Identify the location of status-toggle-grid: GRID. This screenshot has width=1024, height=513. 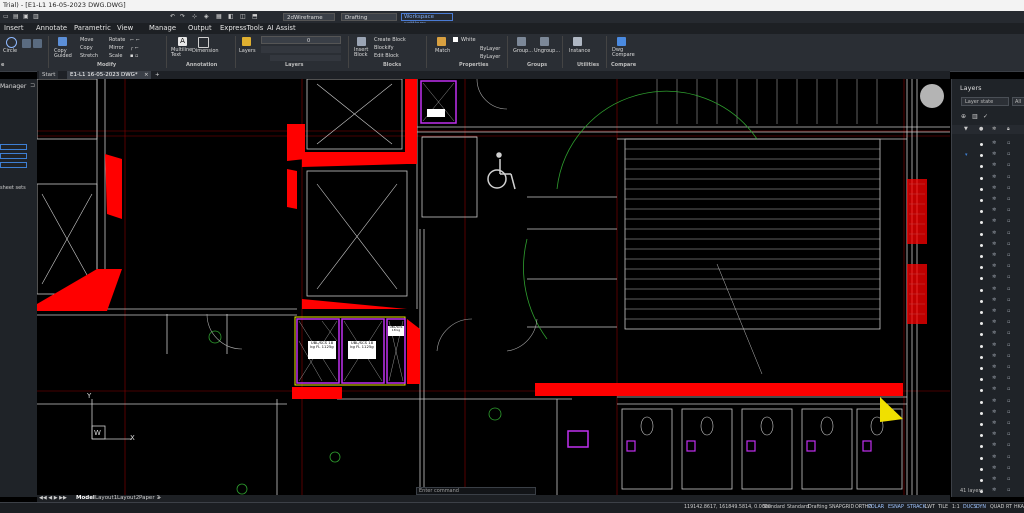
(848, 508).